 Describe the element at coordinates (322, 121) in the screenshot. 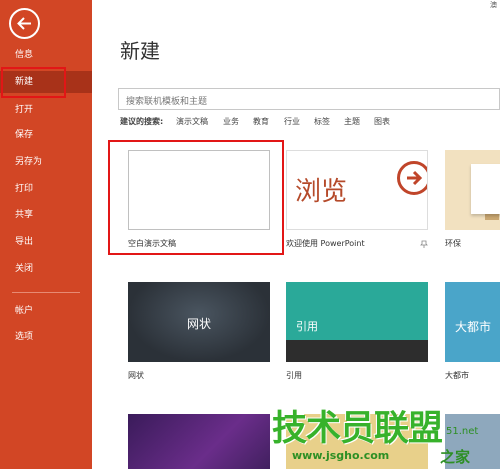

I see `suggestion-link: 标签` at that location.